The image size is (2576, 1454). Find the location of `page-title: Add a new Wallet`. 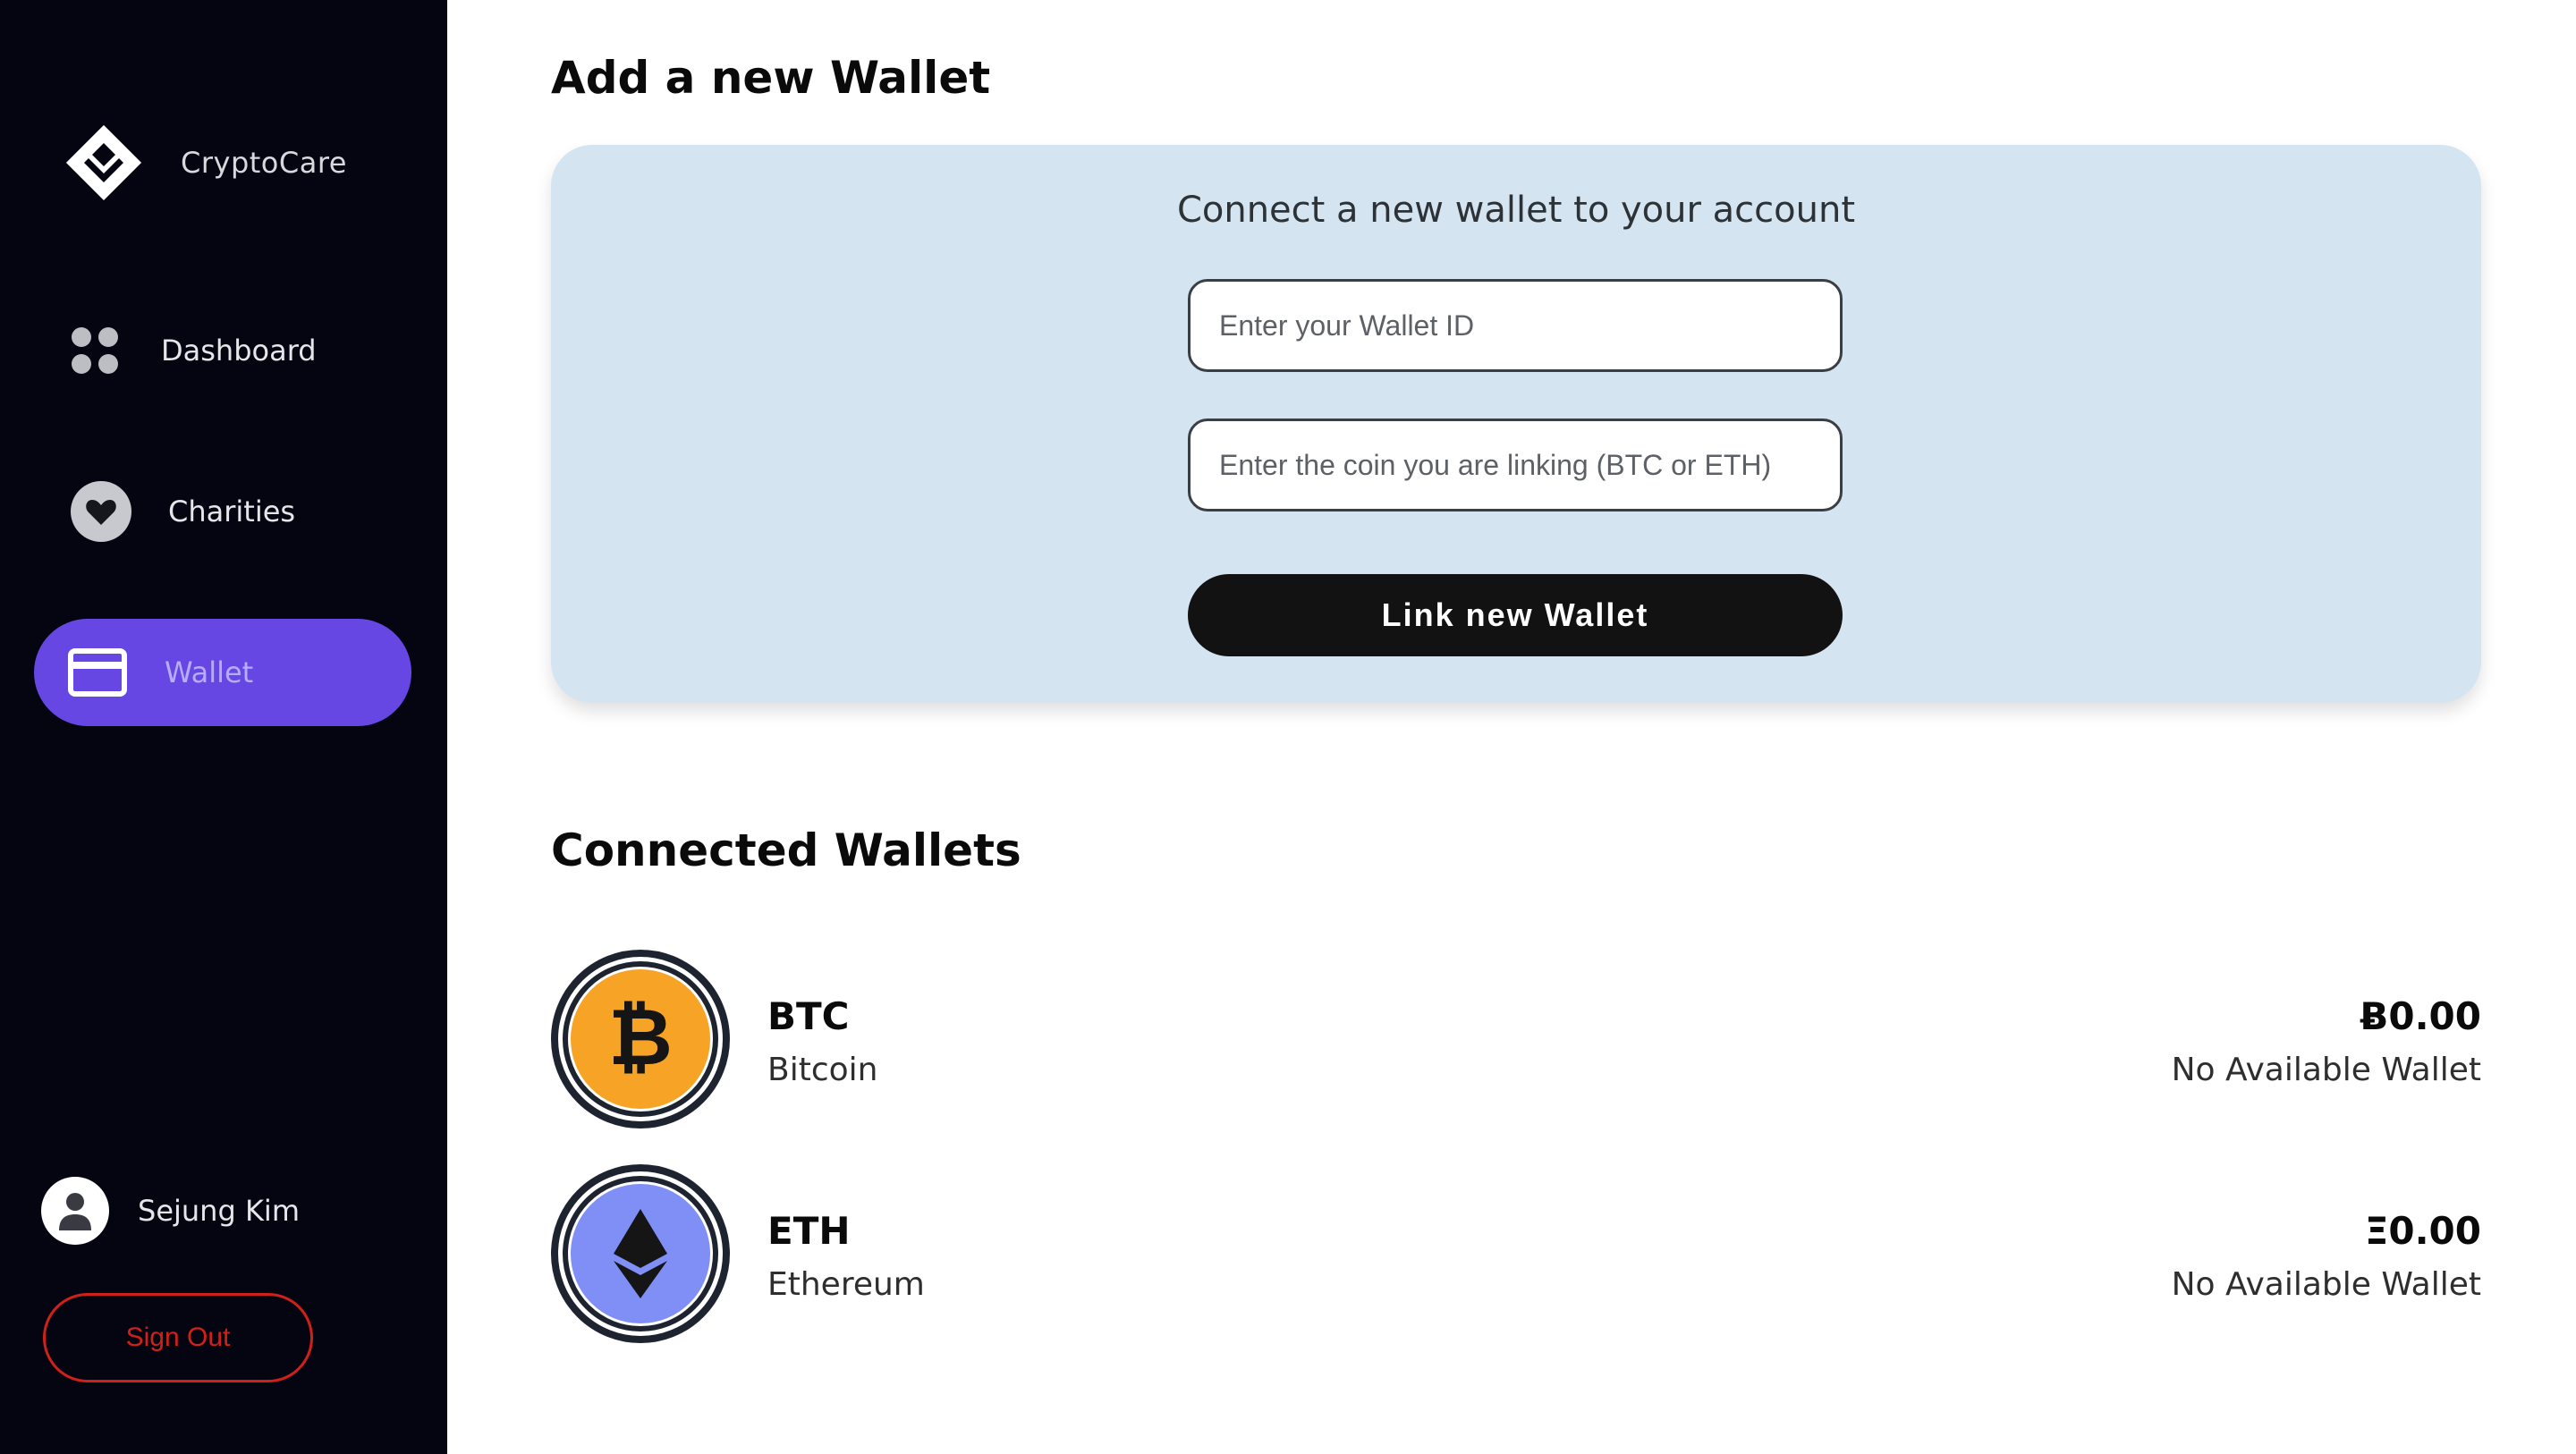

page-title: Add a new Wallet is located at coordinates (771, 78).